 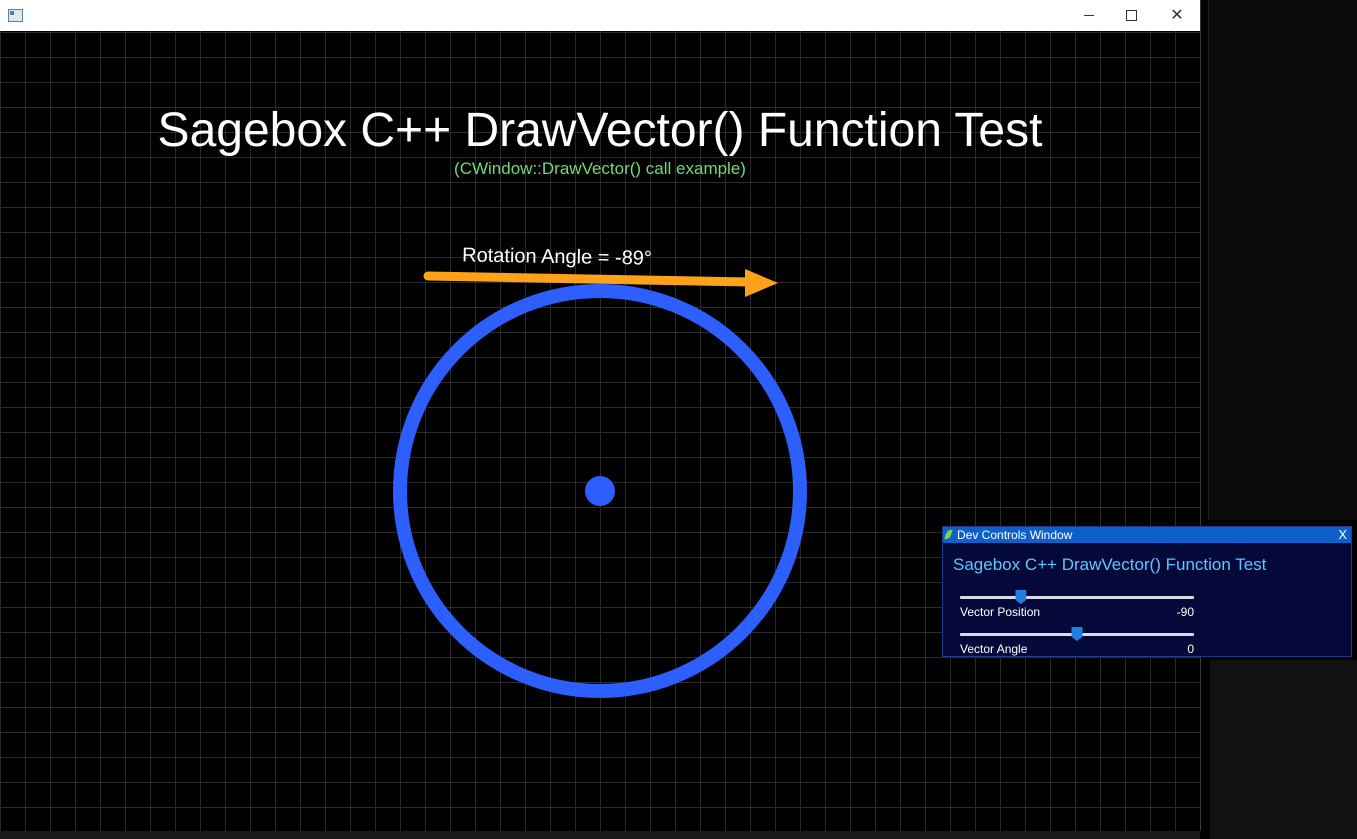 I want to click on minimize-button, so click(x=1089, y=15).